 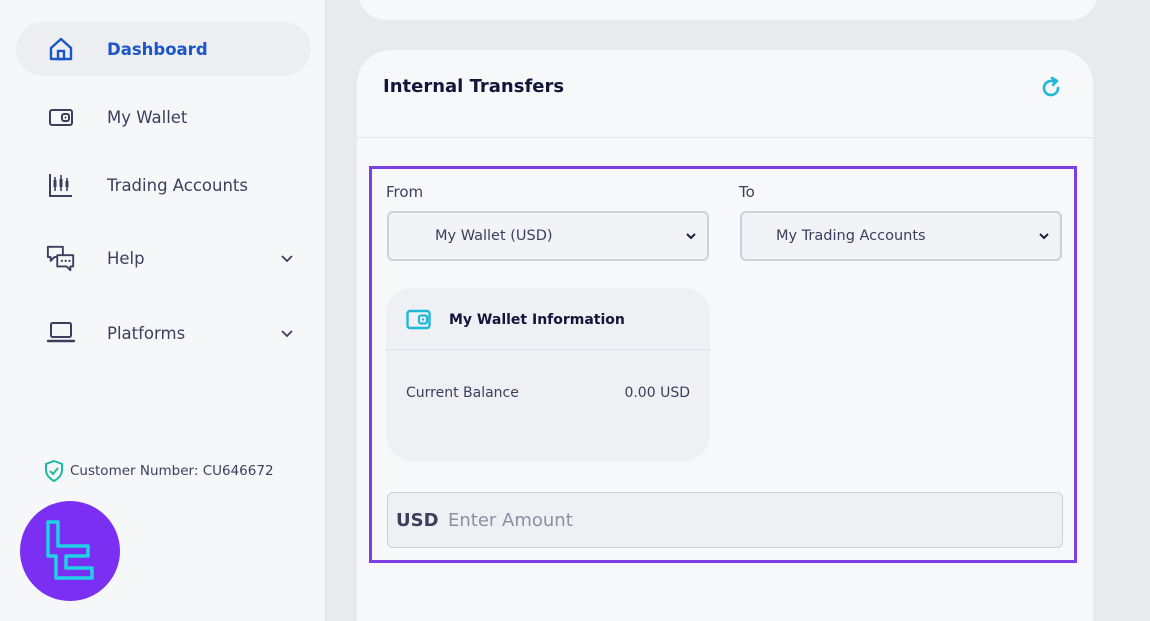 I want to click on balance-label: Current Balance, so click(x=462, y=393).